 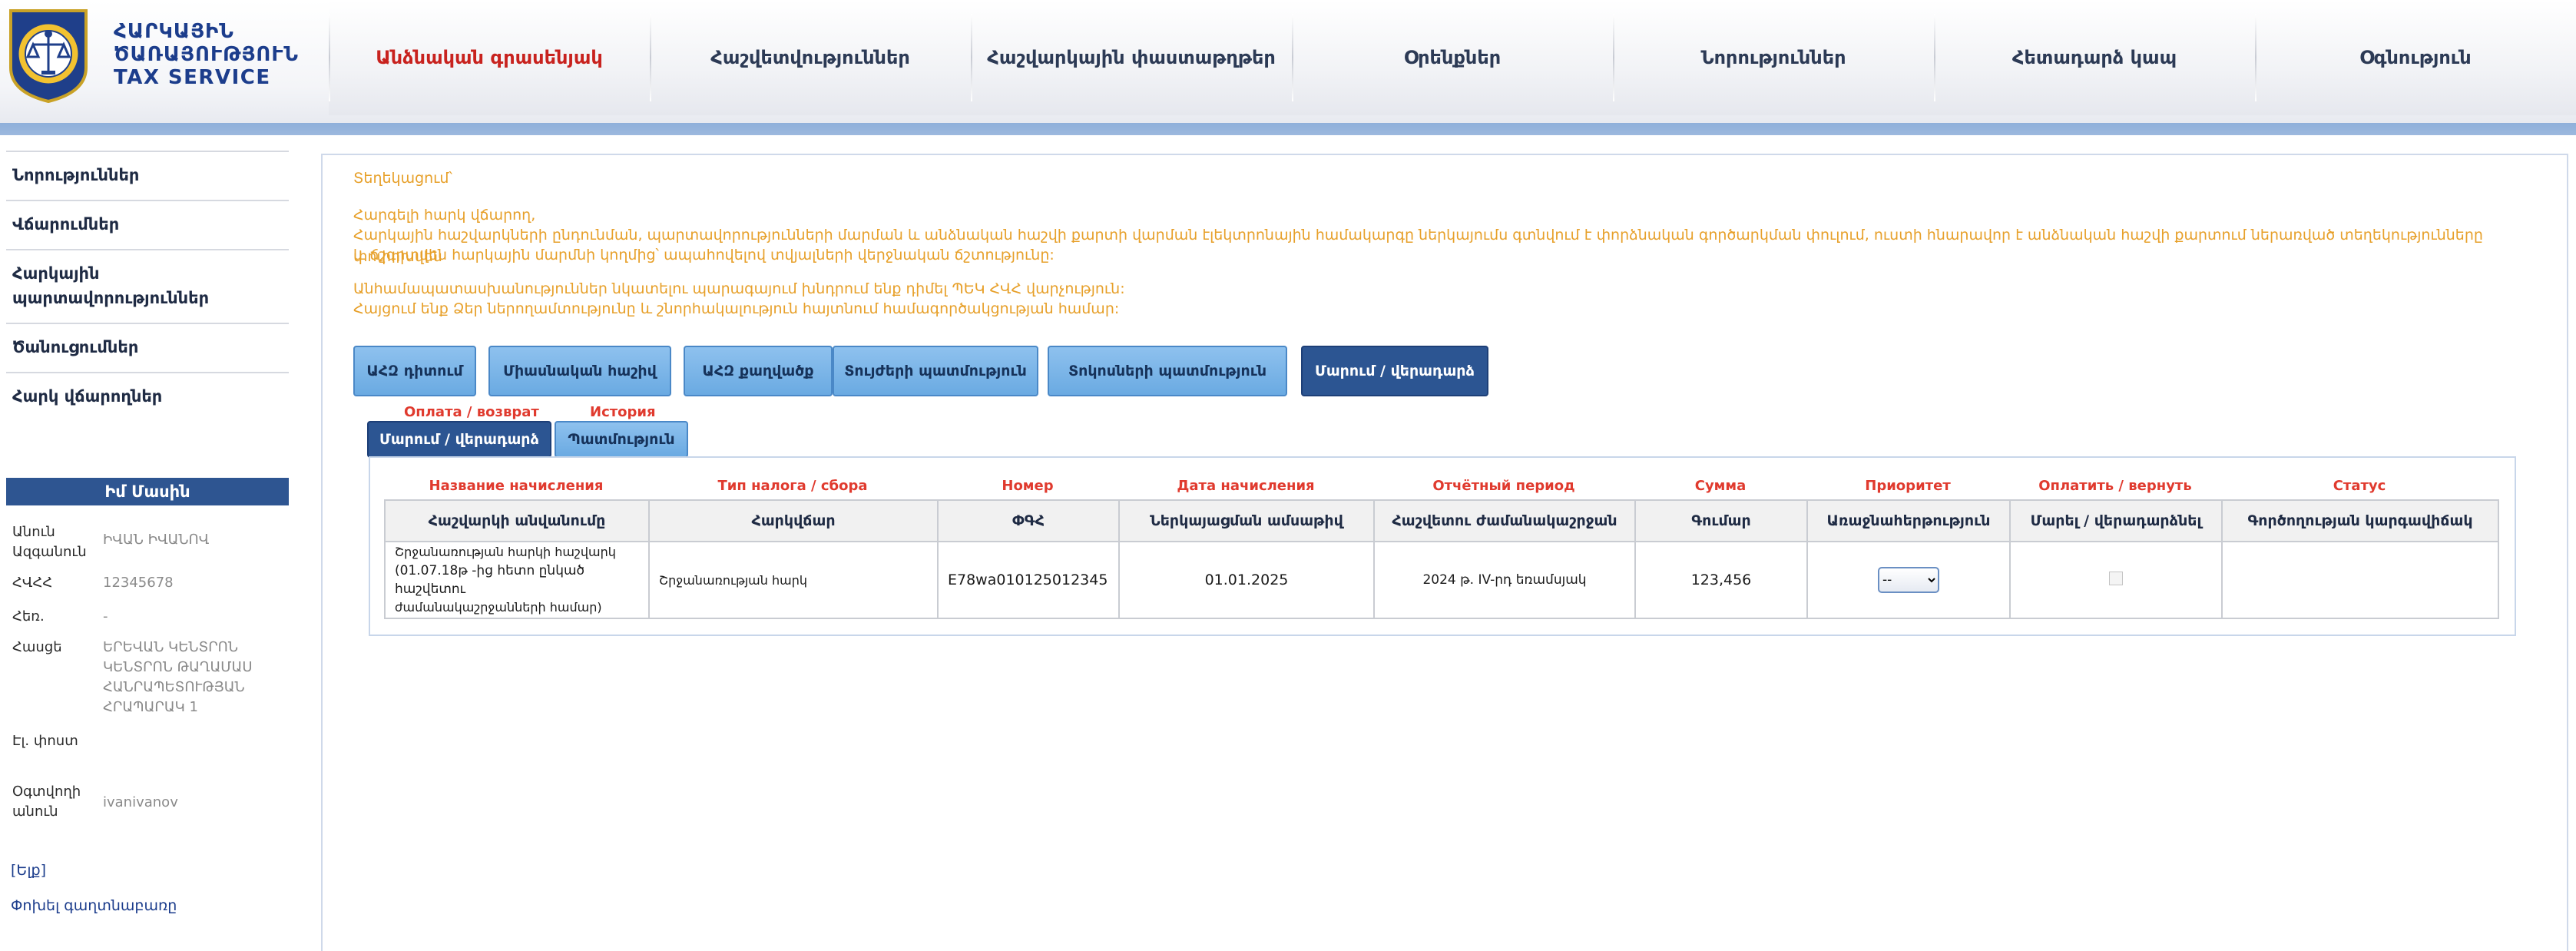 I want to click on field-name-label: Անուն Ազգանուն, so click(x=49, y=542).